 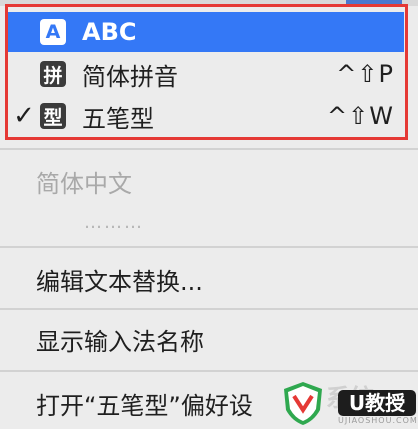 I want to click on menu-item-abc: A ABC, so click(x=206, y=32).